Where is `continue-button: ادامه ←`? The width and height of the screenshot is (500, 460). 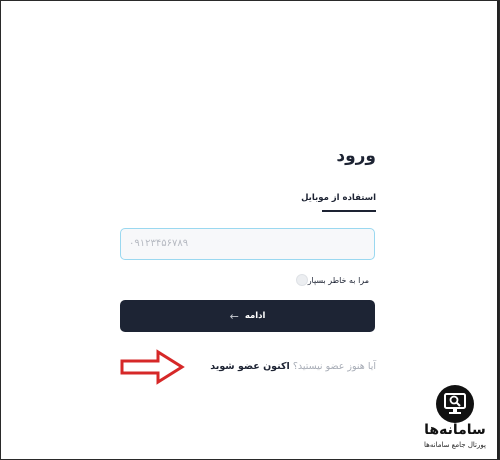
continue-button: ادامه ← is located at coordinates (247, 316).